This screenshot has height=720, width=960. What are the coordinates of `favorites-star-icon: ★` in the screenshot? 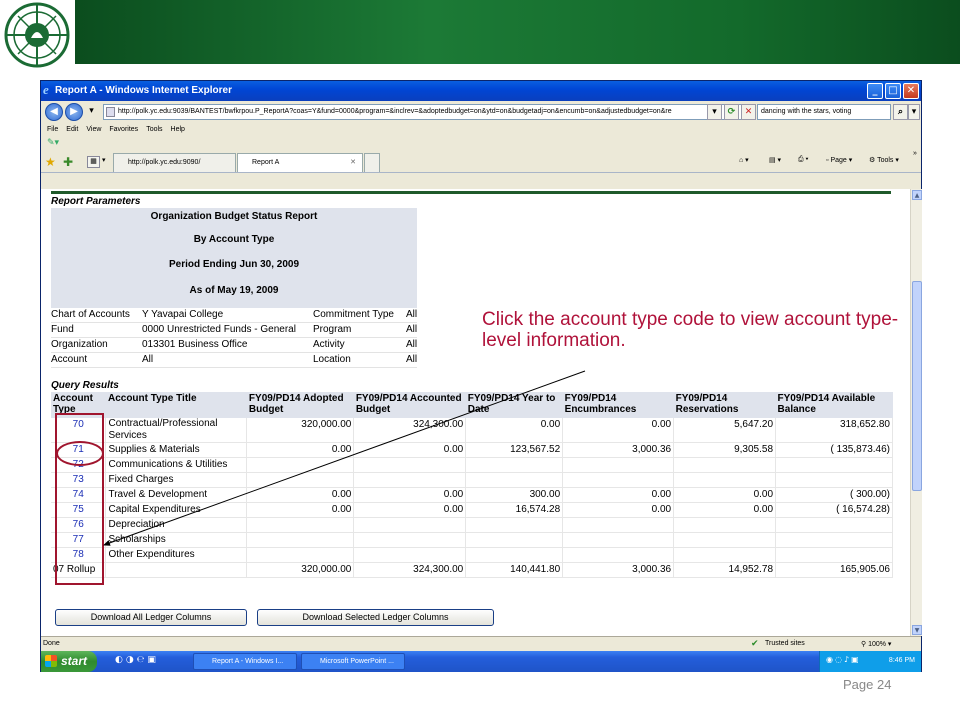 It's located at (50, 162).